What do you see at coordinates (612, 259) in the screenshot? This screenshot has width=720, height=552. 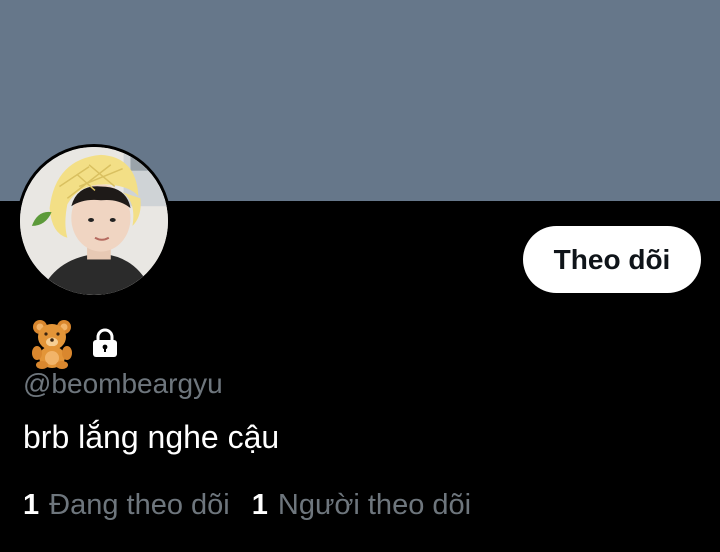 I see `follow-button: Theo dõi` at bounding box center [612, 259].